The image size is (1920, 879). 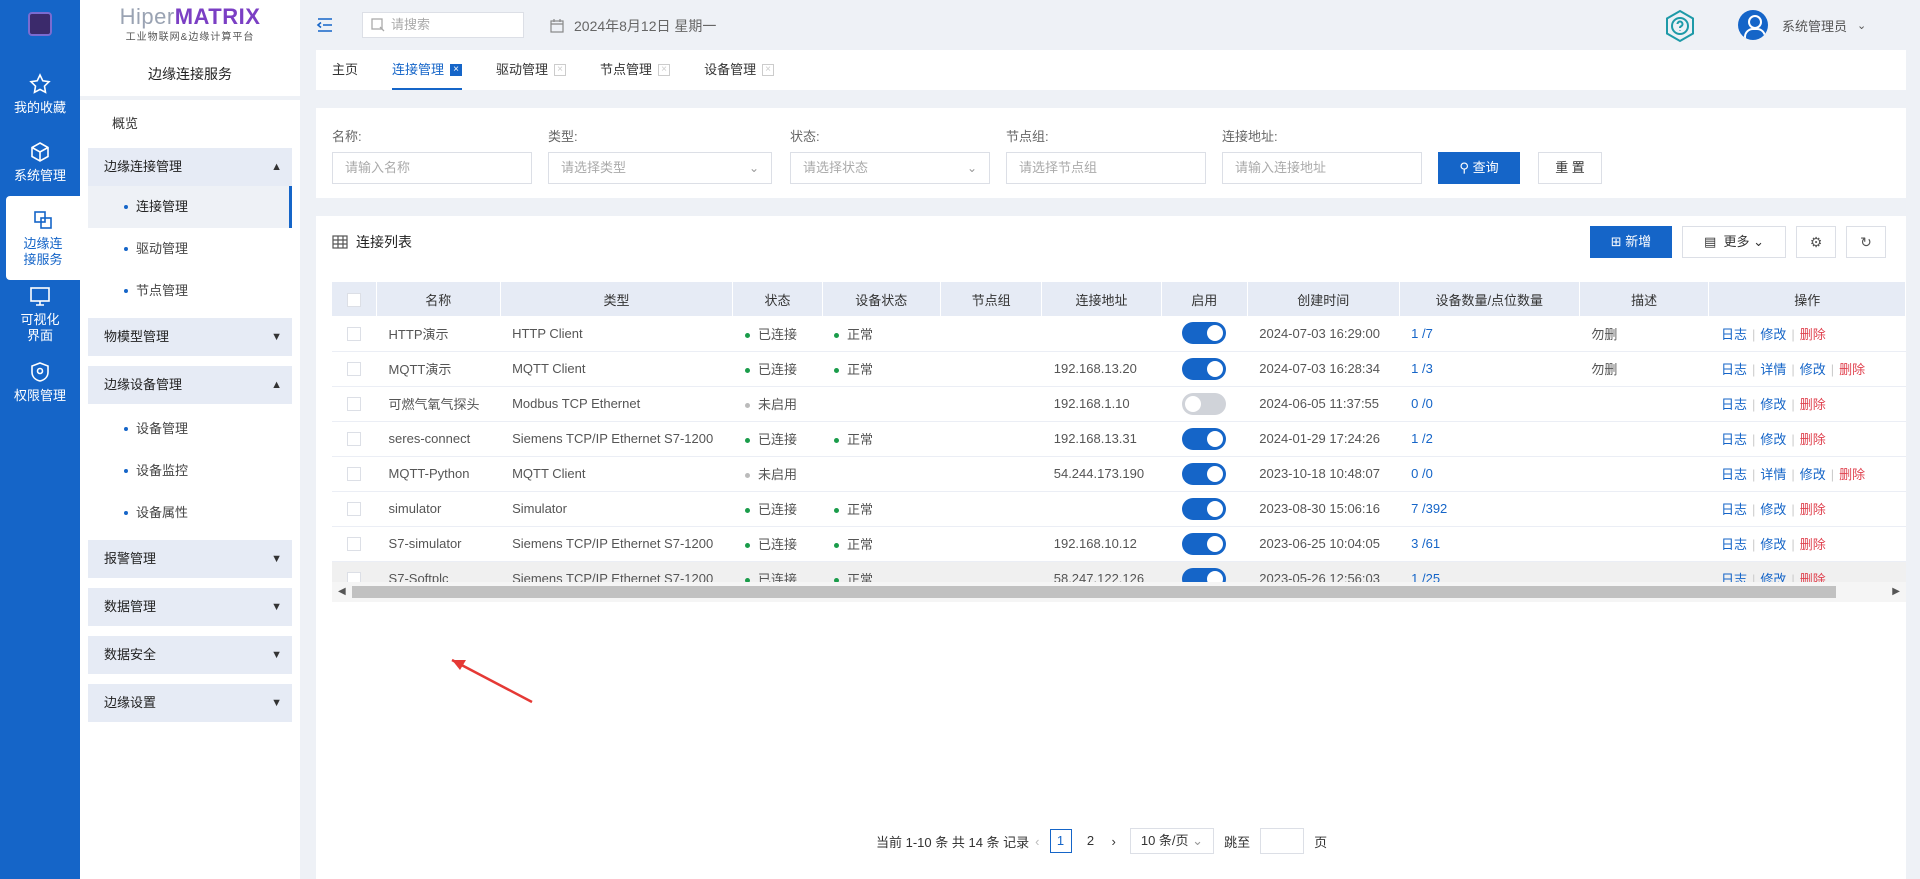 What do you see at coordinates (40, 94) in the screenshot?
I see `rail-item-favorites: 我的收藏` at bounding box center [40, 94].